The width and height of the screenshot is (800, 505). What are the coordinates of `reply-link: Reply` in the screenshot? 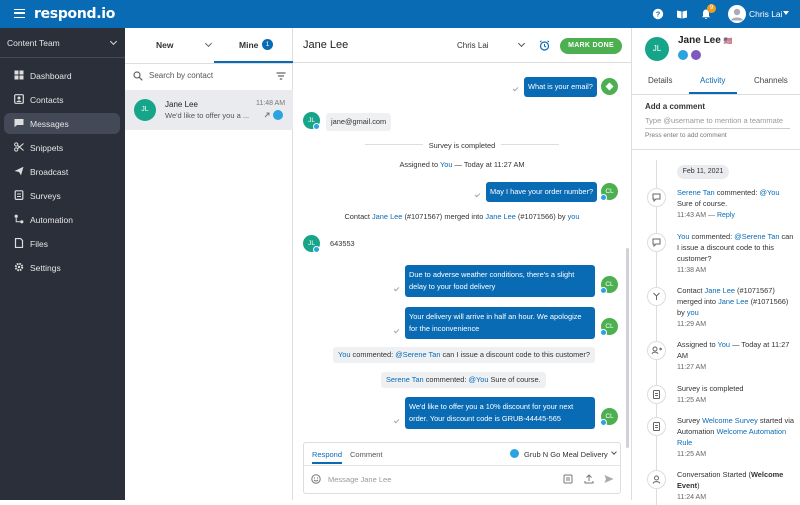 It's located at (726, 215).